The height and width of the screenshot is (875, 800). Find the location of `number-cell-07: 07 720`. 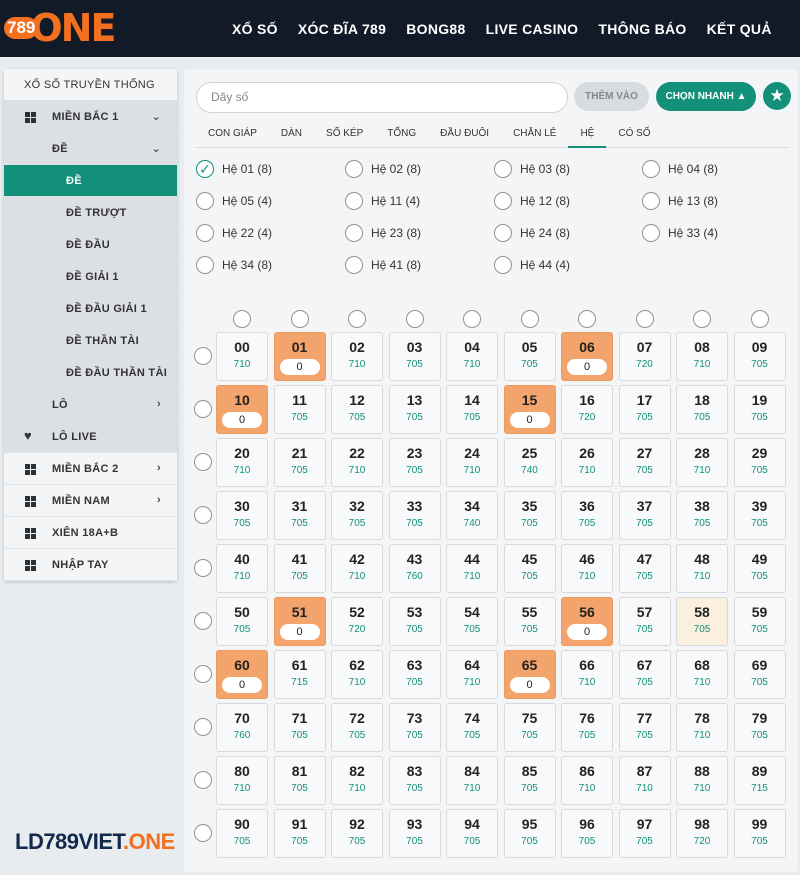

number-cell-07: 07 720 is located at coordinates (644, 356).